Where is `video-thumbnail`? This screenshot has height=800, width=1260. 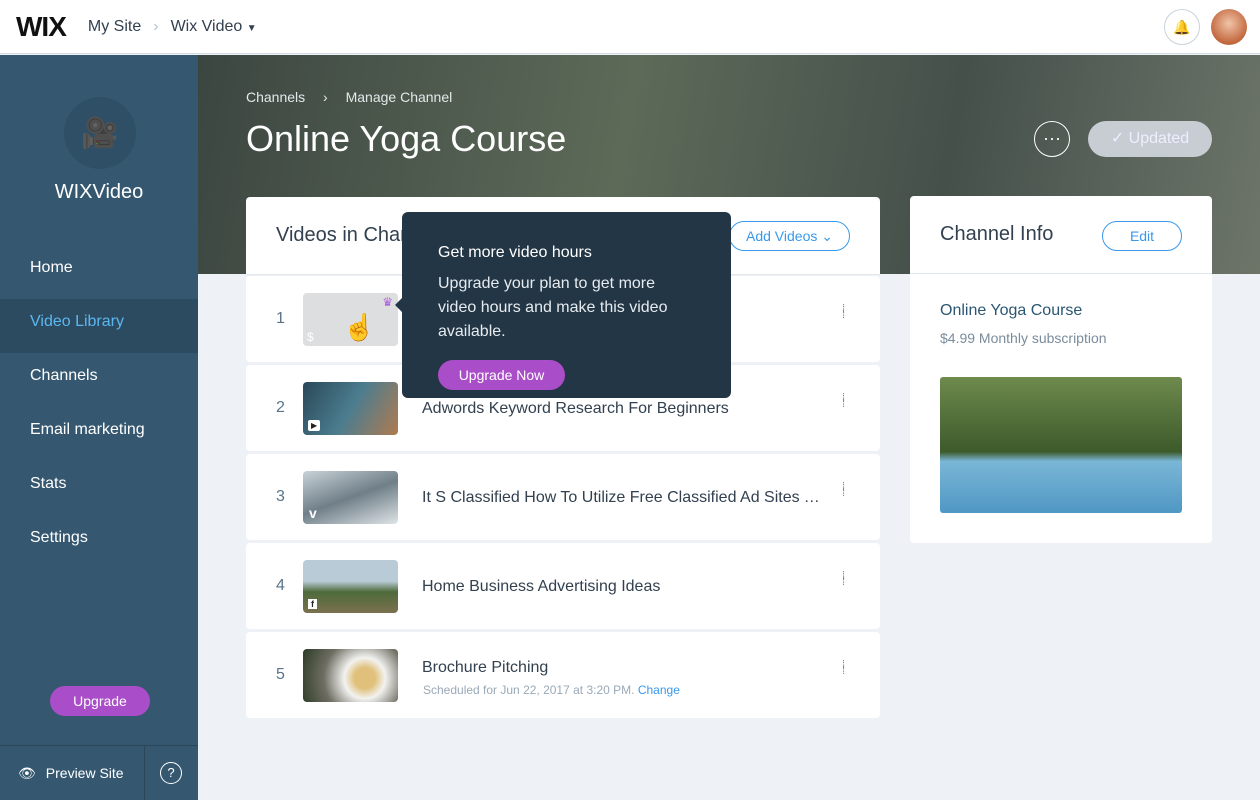
video-thumbnail is located at coordinates (350, 675).